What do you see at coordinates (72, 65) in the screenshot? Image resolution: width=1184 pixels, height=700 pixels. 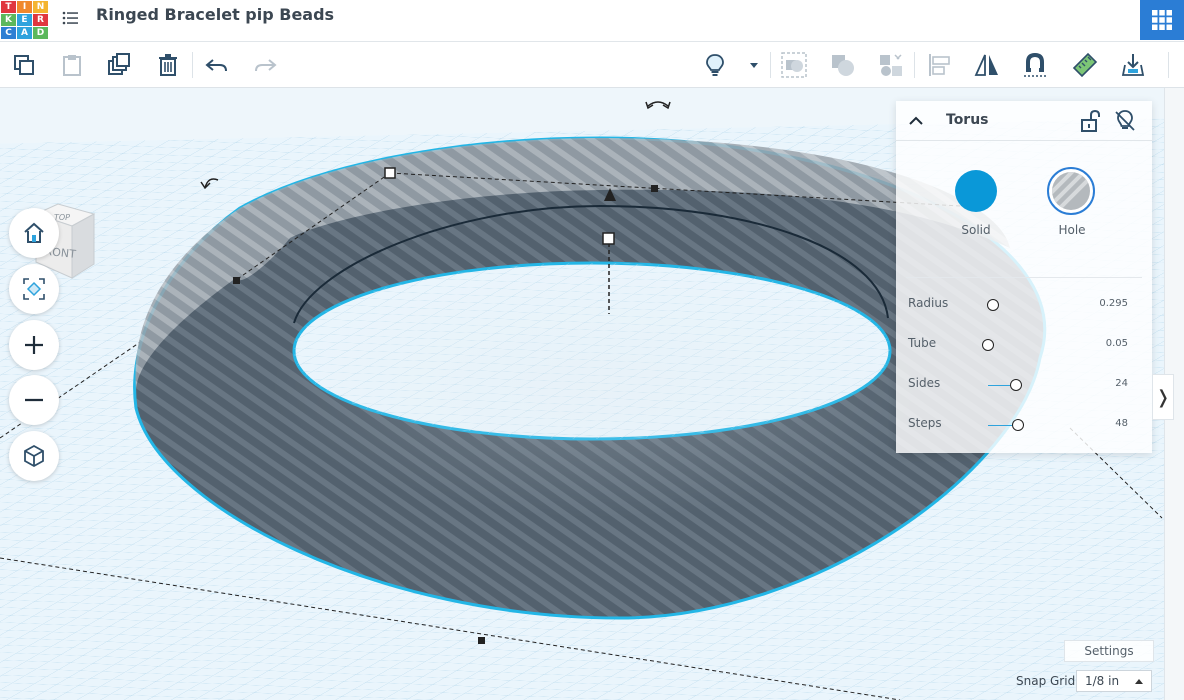 I see `paste-icon` at bounding box center [72, 65].